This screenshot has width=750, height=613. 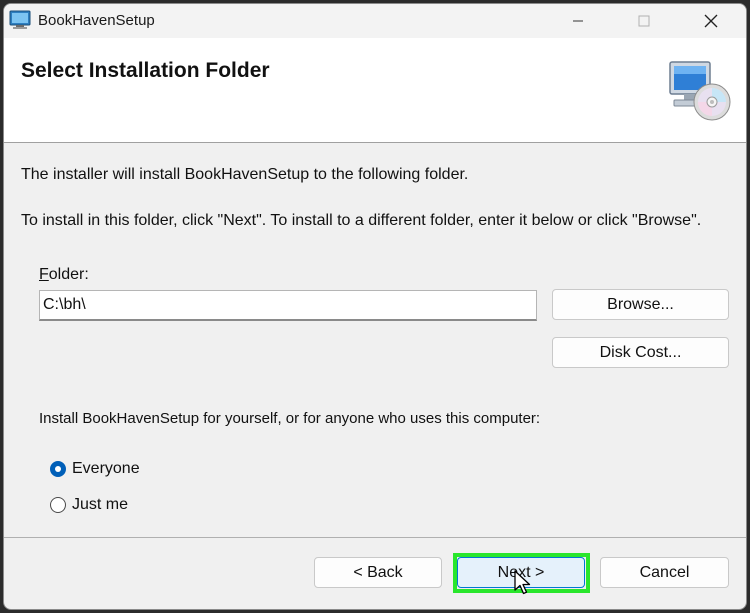 What do you see at coordinates (44, 274) in the screenshot?
I see `folder-label-mnemonic: F` at bounding box center [44, 274].